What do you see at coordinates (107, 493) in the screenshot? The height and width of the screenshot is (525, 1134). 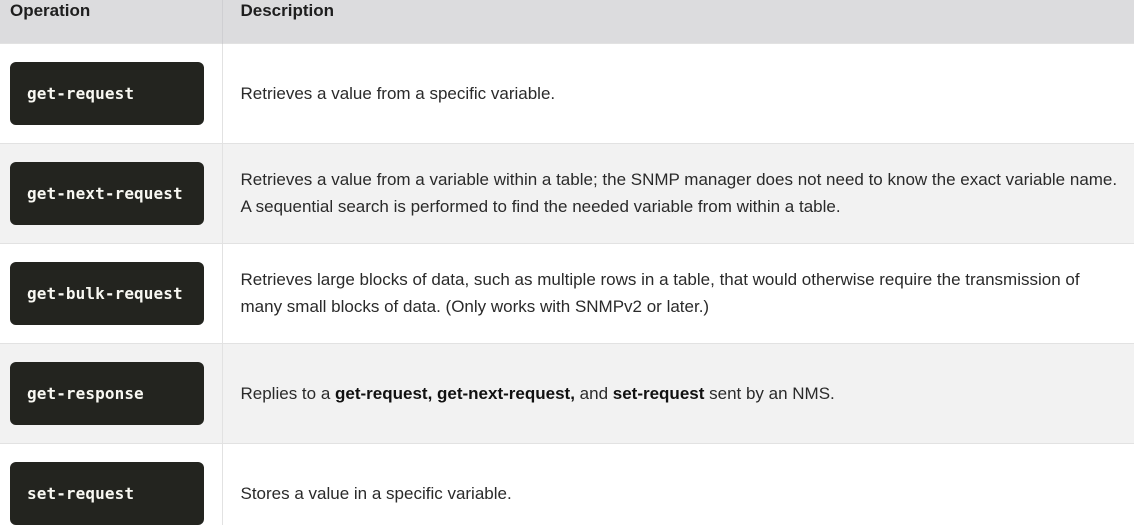 I see `operation-code: set-request` at bounding box center [107, 493].